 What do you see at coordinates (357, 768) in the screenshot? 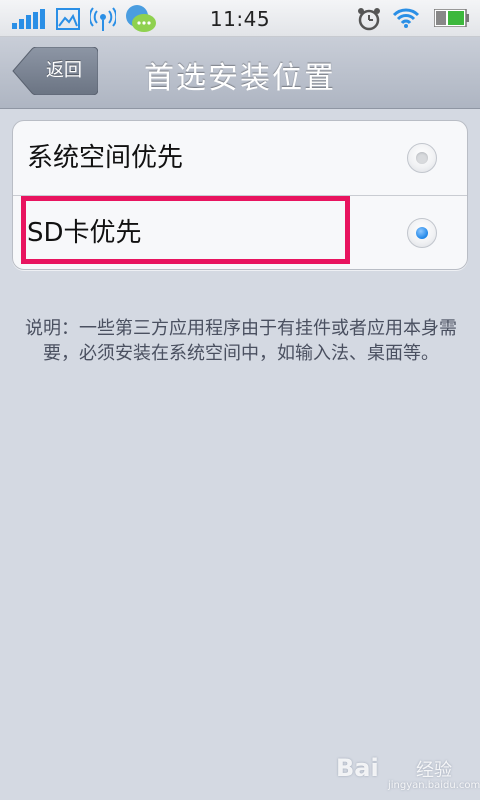
I see `watermark-brand: Bai` at bounding box center [357, 768].